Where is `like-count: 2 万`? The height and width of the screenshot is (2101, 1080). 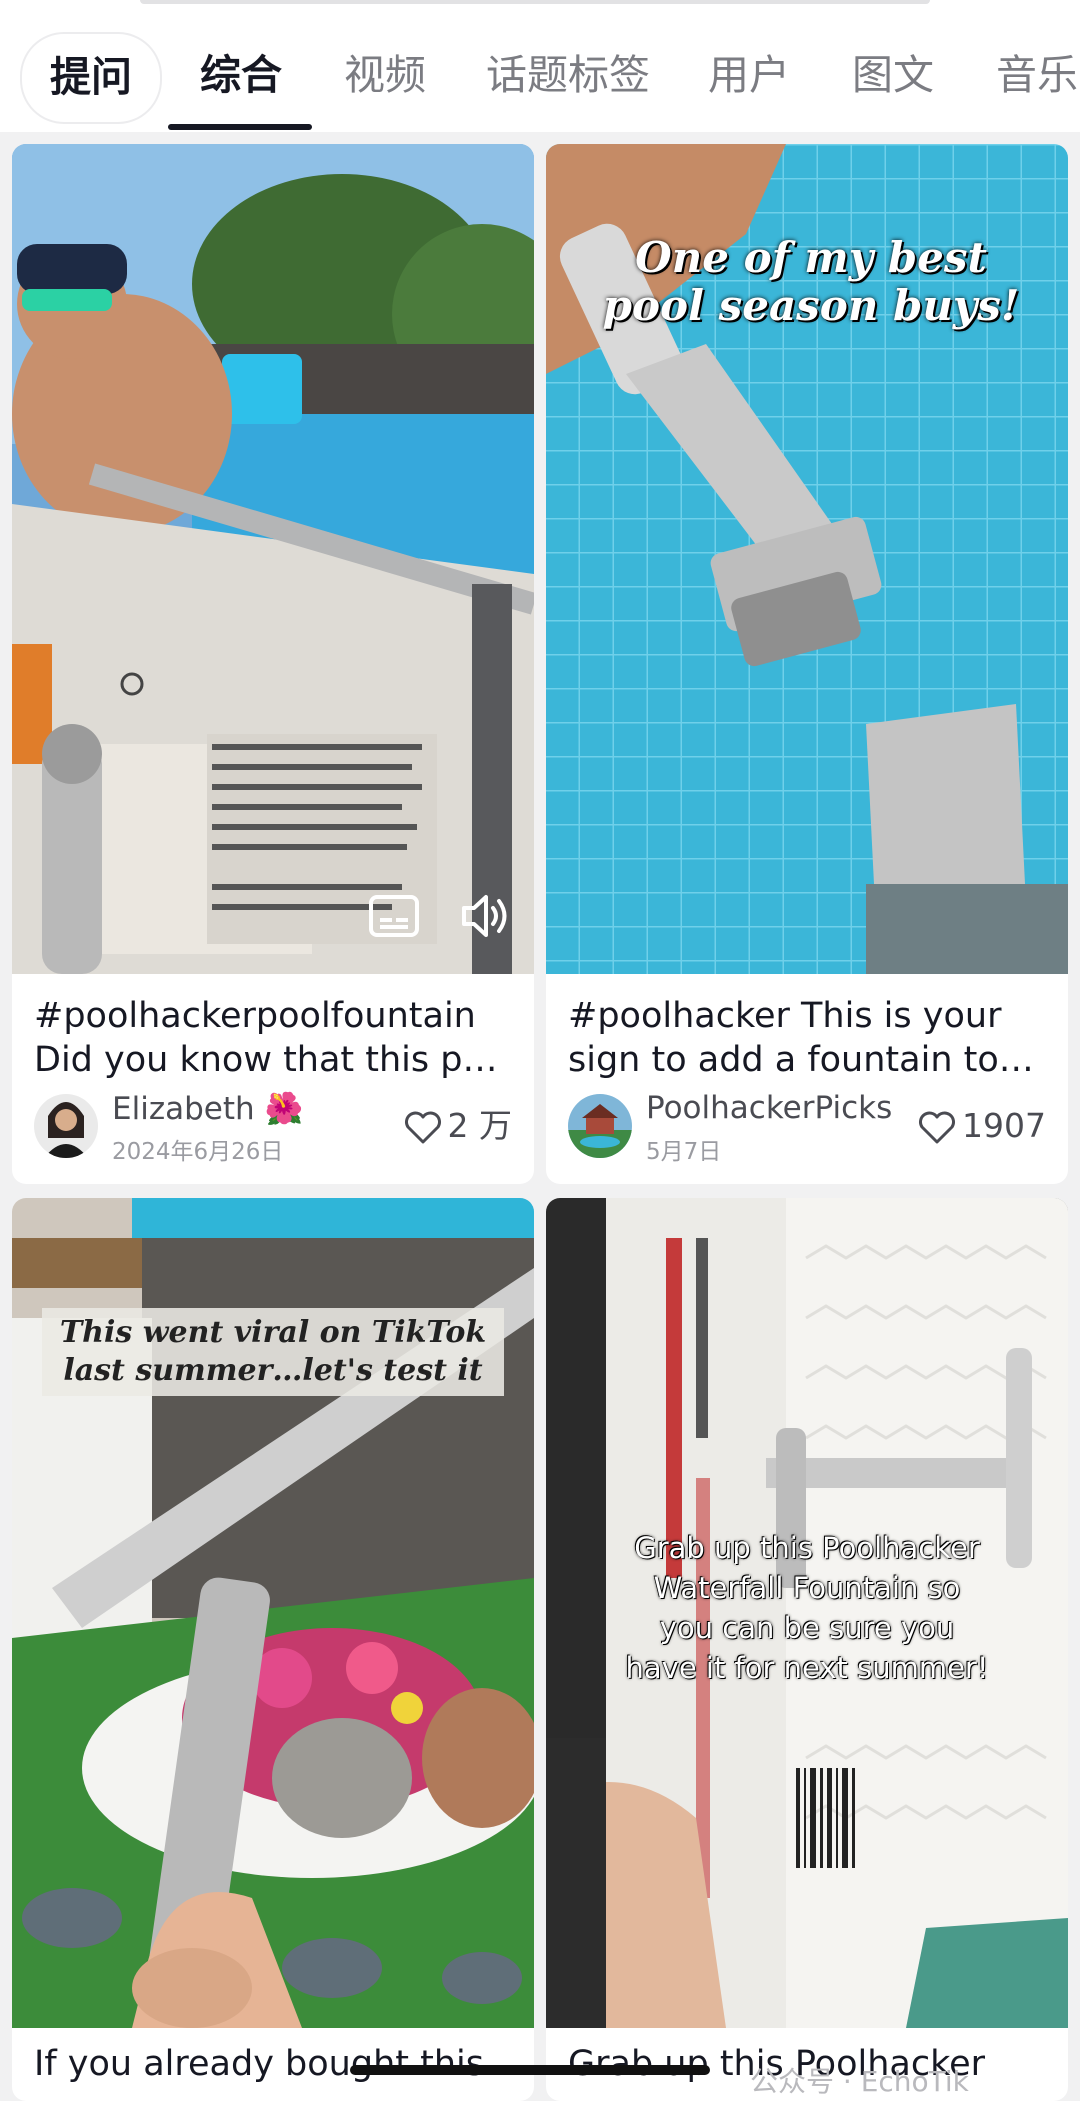 like-count: 2 万 is located at coordinates (458, 1126).